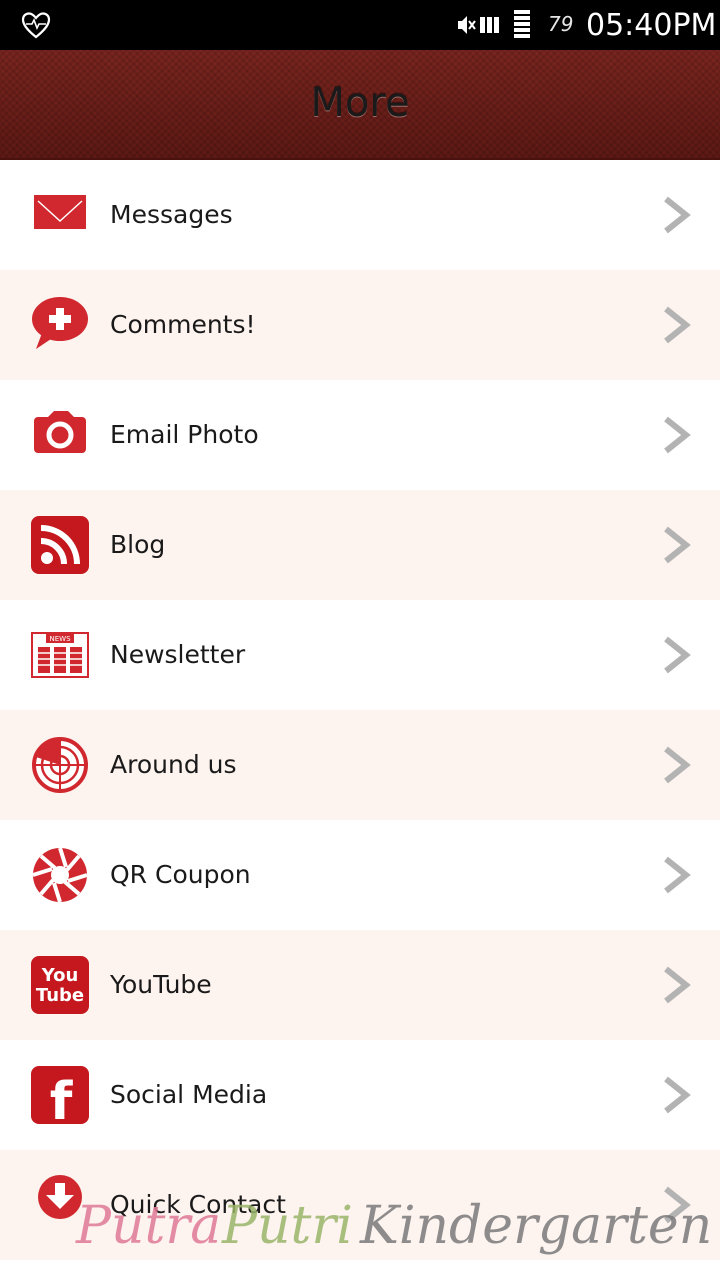 This screenshot has width=720, height=1280. I want to click on menu-item-blog: Blog, so click(360, 545).